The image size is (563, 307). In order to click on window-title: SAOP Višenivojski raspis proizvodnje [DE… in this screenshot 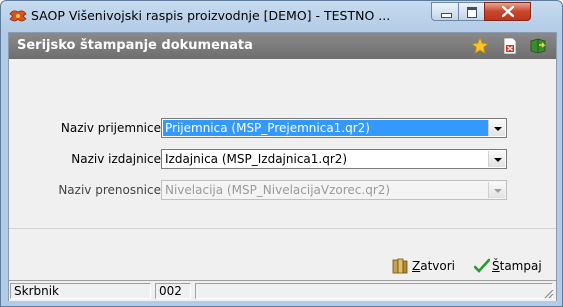, I will do `click(211, 15)`.